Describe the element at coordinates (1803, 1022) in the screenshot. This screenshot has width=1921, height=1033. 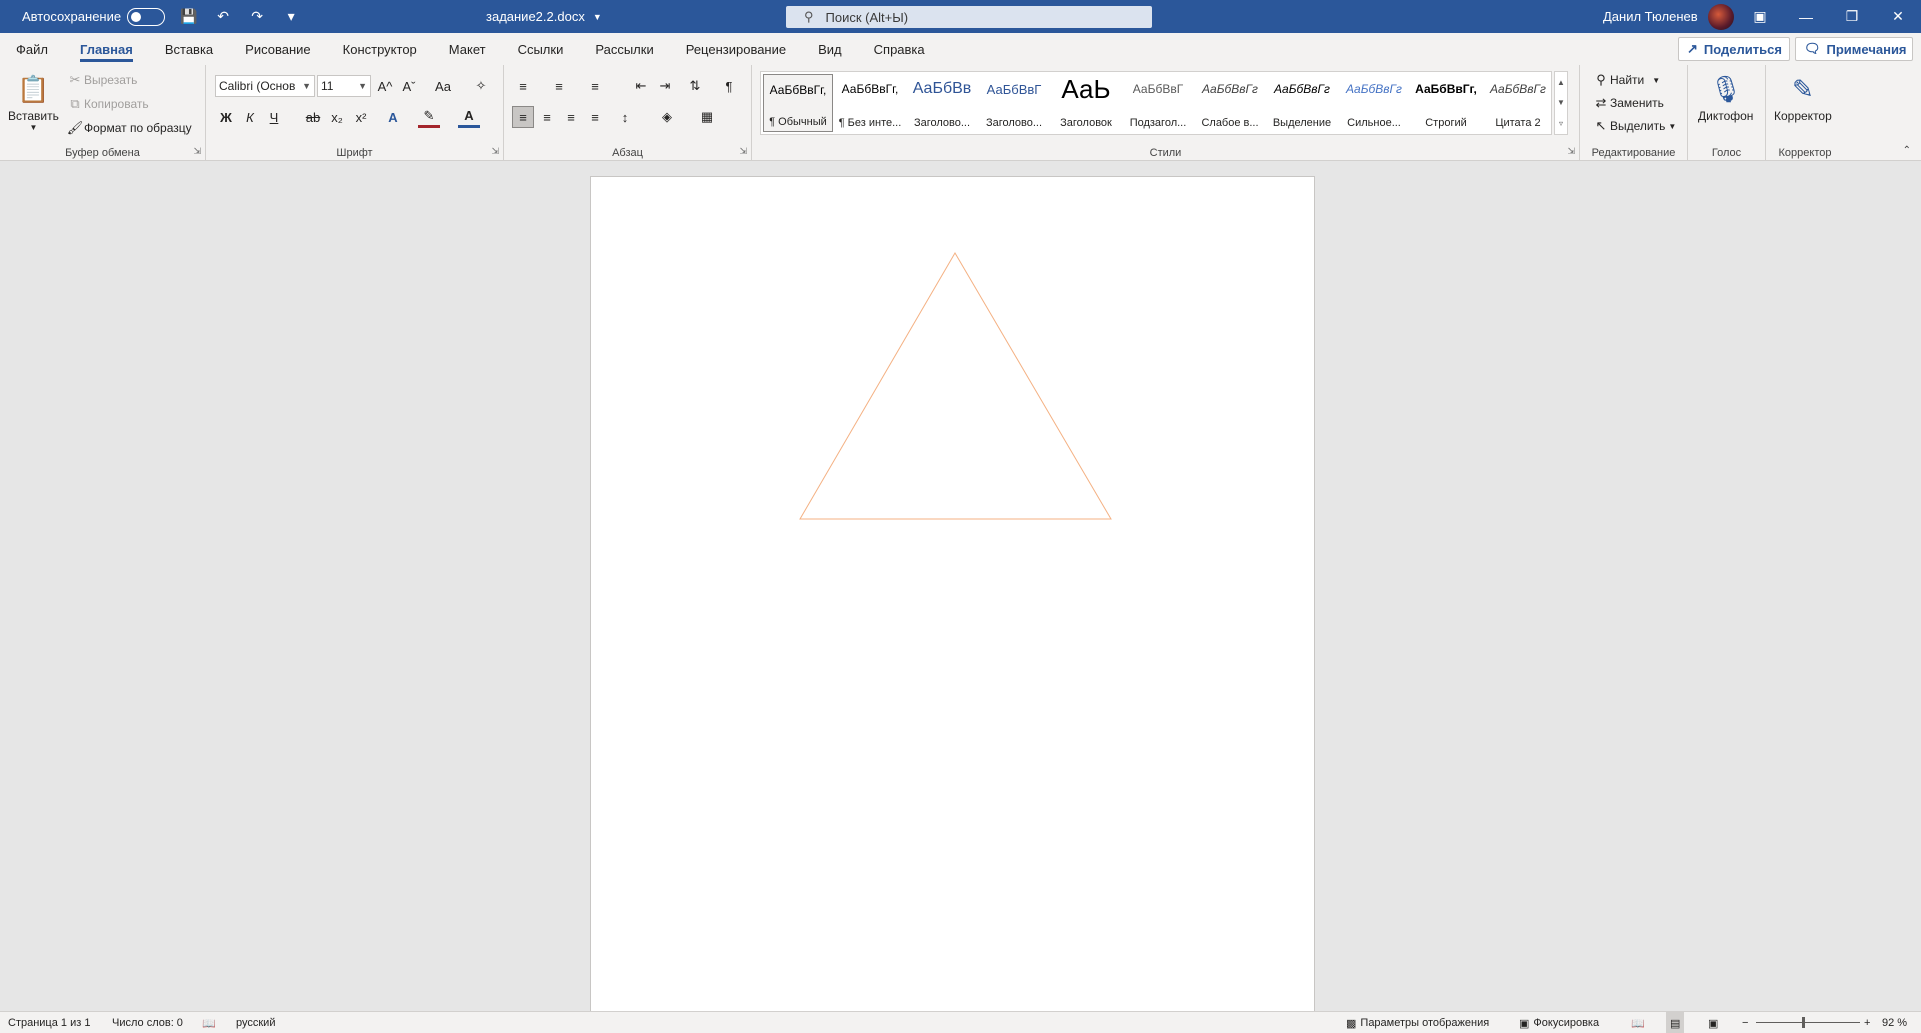
I see `zoom-slider-thumb` at that location.